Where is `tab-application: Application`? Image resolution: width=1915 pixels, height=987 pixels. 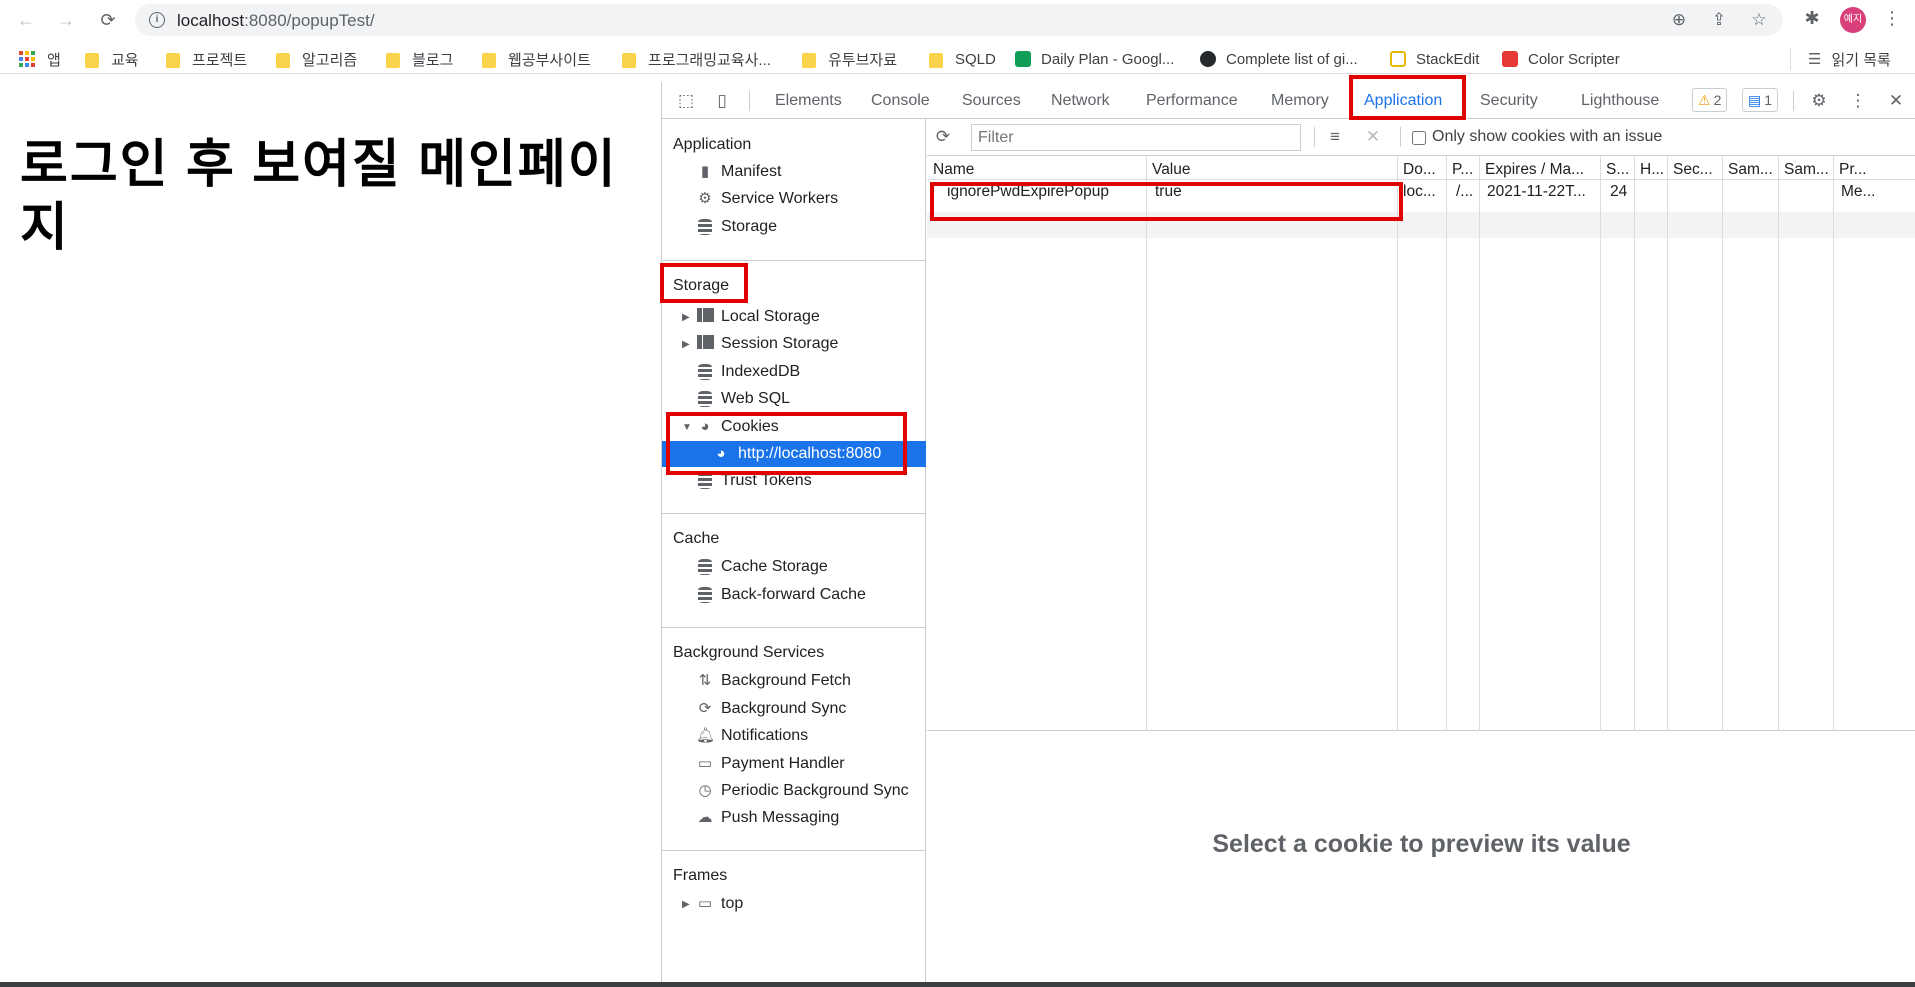
tab-application: Application is located at coordinates (1403, 106).